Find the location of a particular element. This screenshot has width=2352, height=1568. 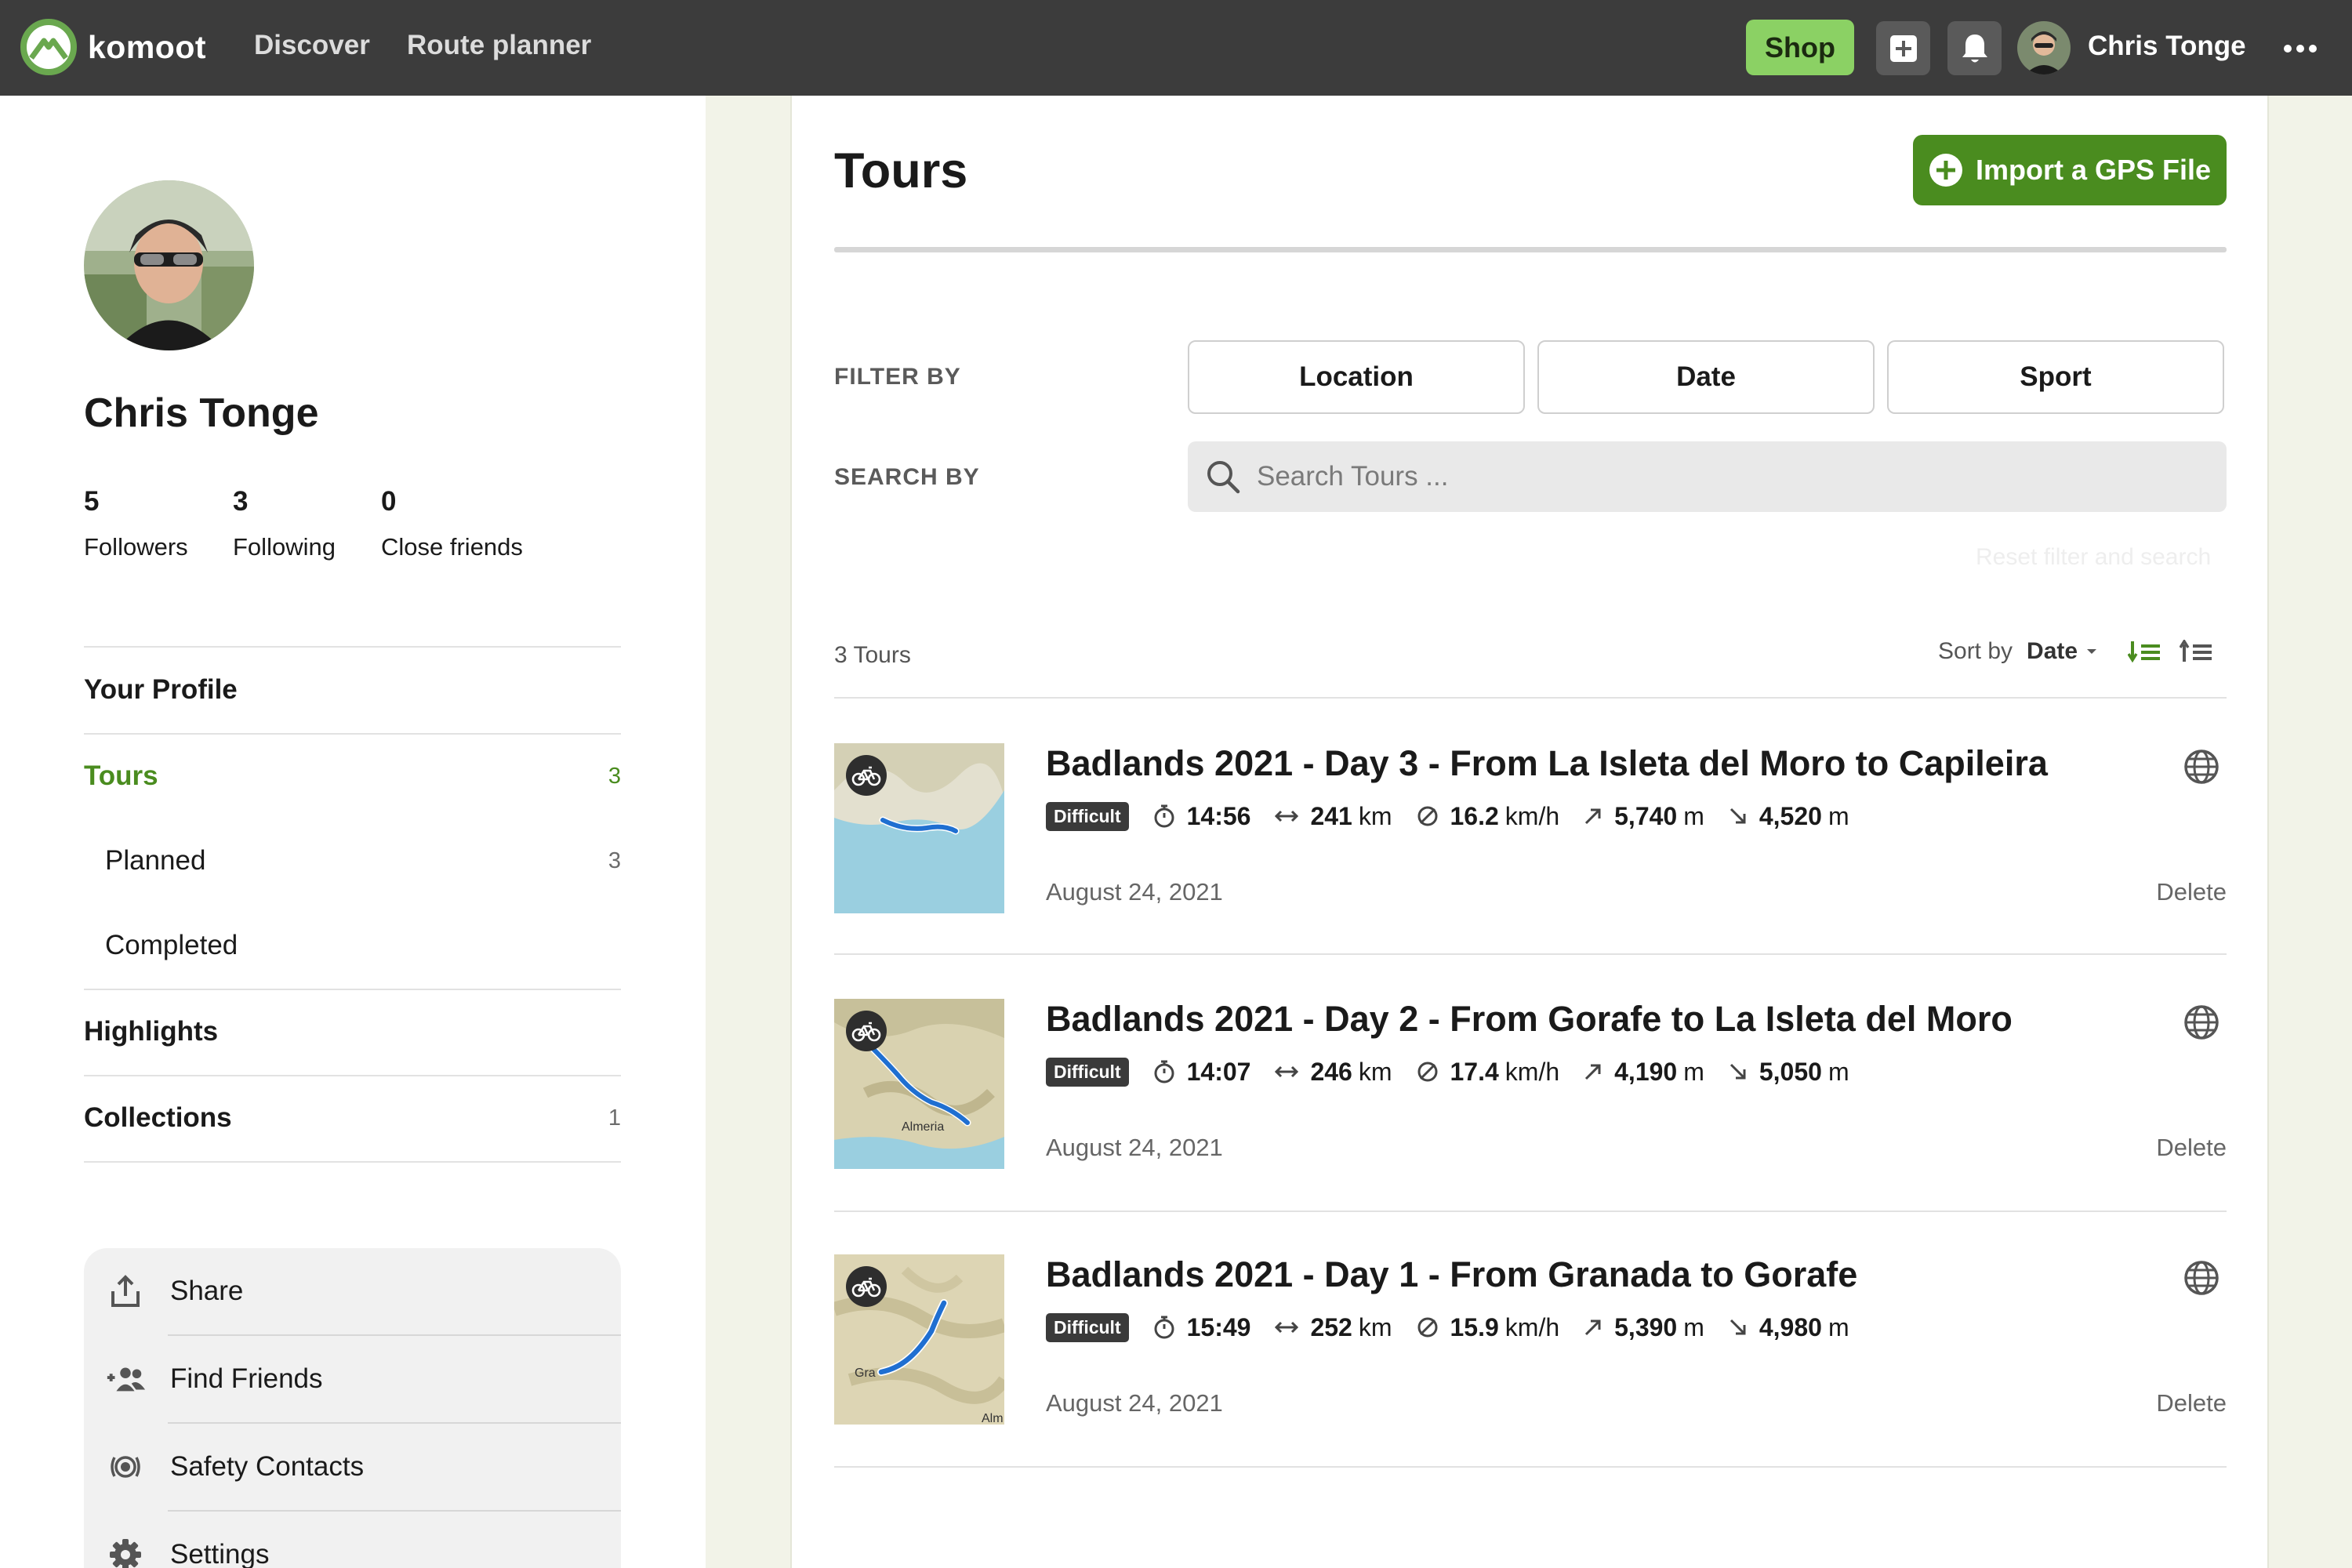

uphill-unit: m is located at coordinates (1693, 1326).